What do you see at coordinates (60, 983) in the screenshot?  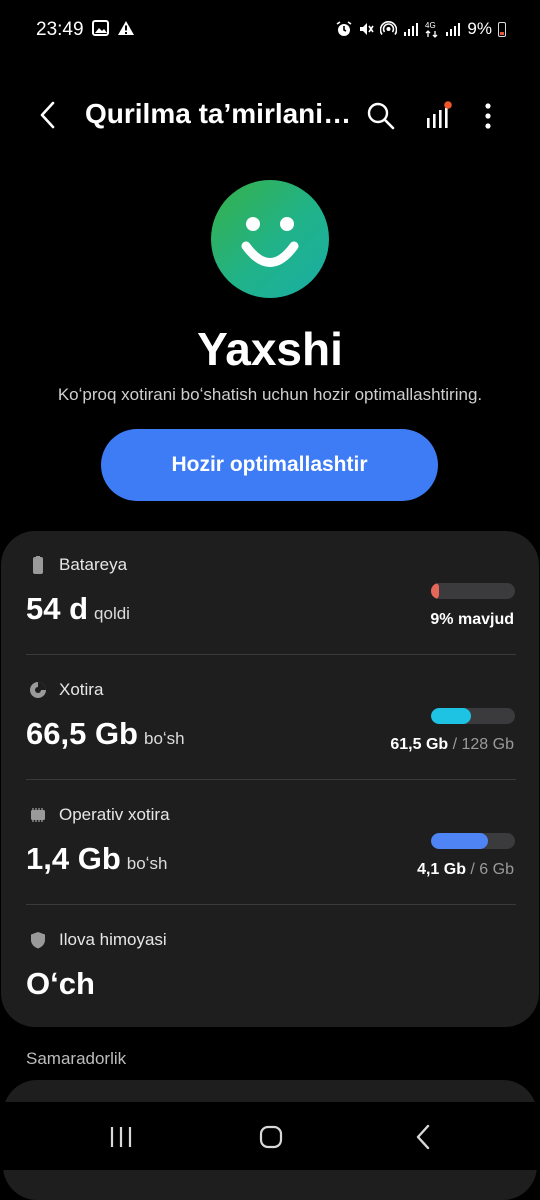 I see `app-protection-value: Oʻch` at bounding box center [60, 983].